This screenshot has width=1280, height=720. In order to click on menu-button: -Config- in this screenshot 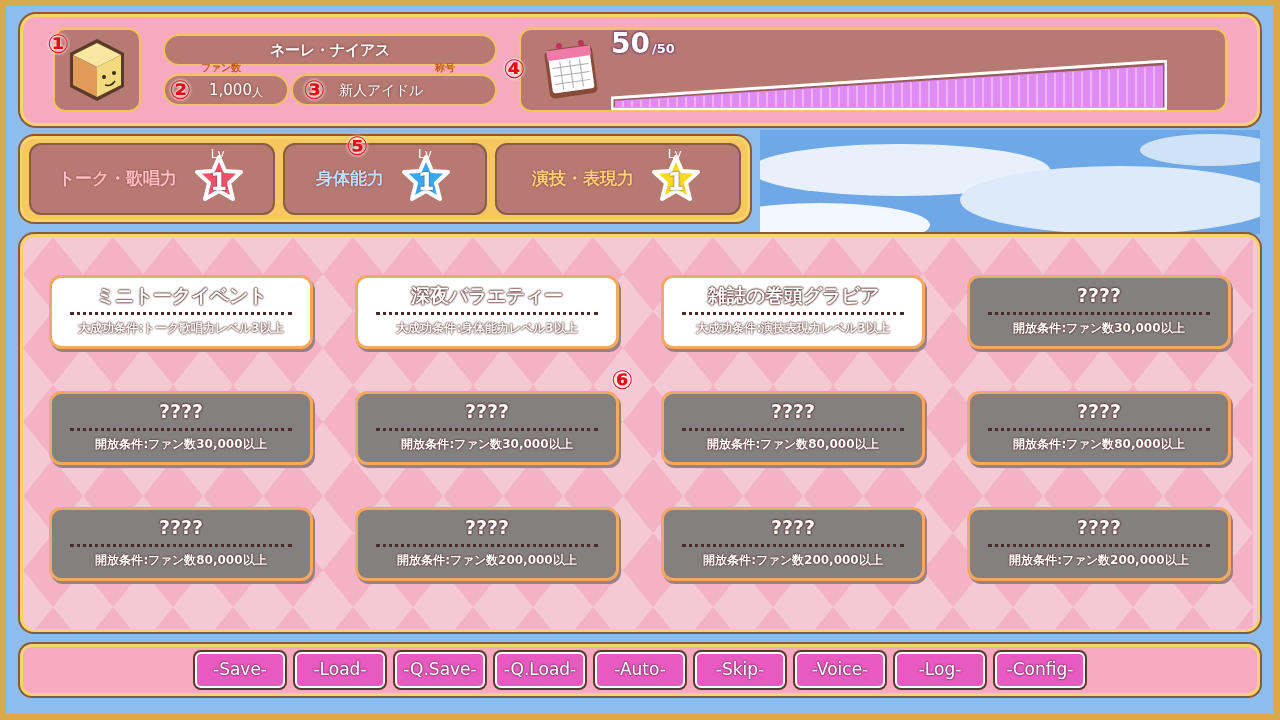, I will do `click(1040, 670)`.